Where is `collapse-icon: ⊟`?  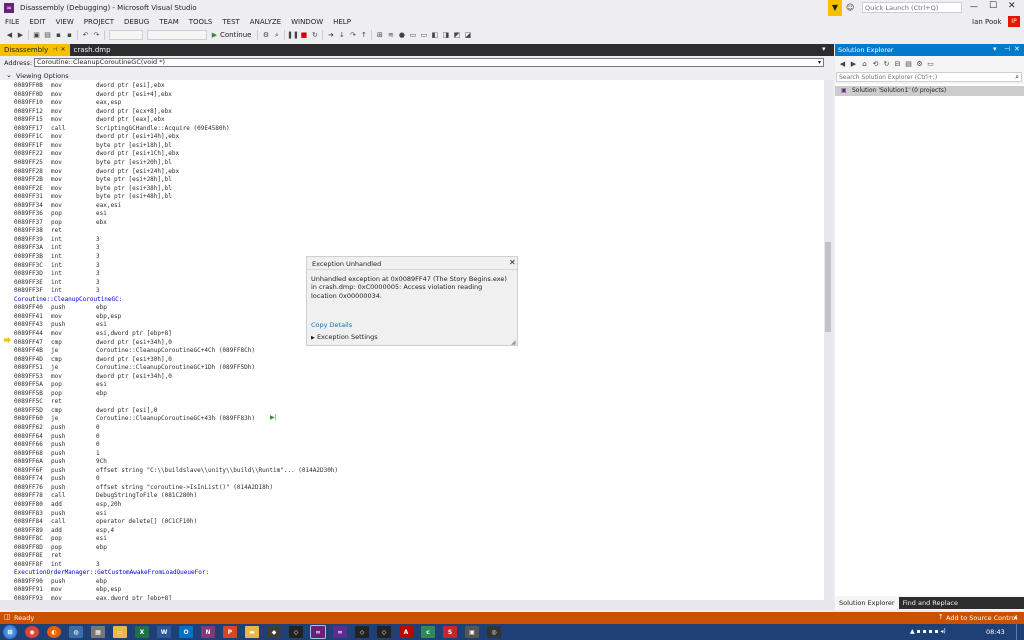
collapse-icon: ⊟ is located at coordinates (897, 64).